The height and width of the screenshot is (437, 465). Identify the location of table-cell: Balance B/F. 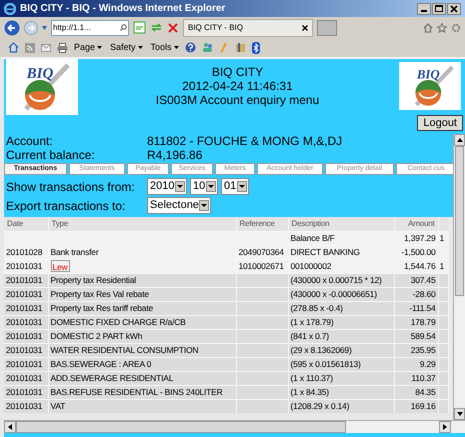
(312, 237).